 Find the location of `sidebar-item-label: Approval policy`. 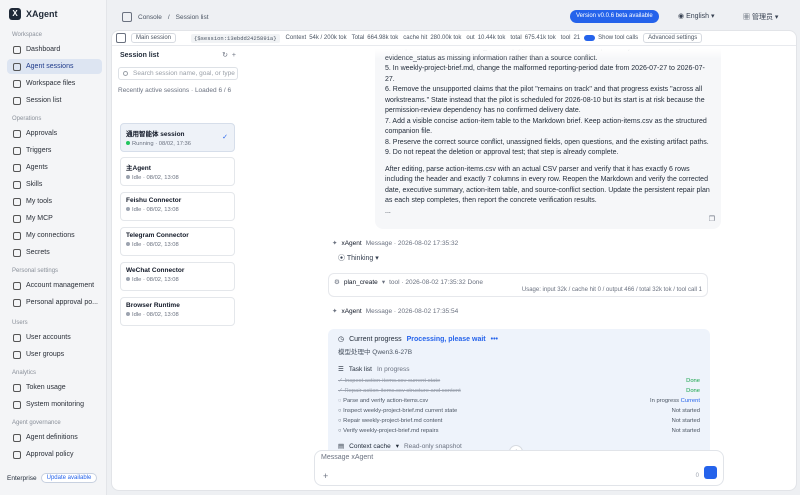

sidebar-item-label: Approval policy is located at coordinates (50, 454).